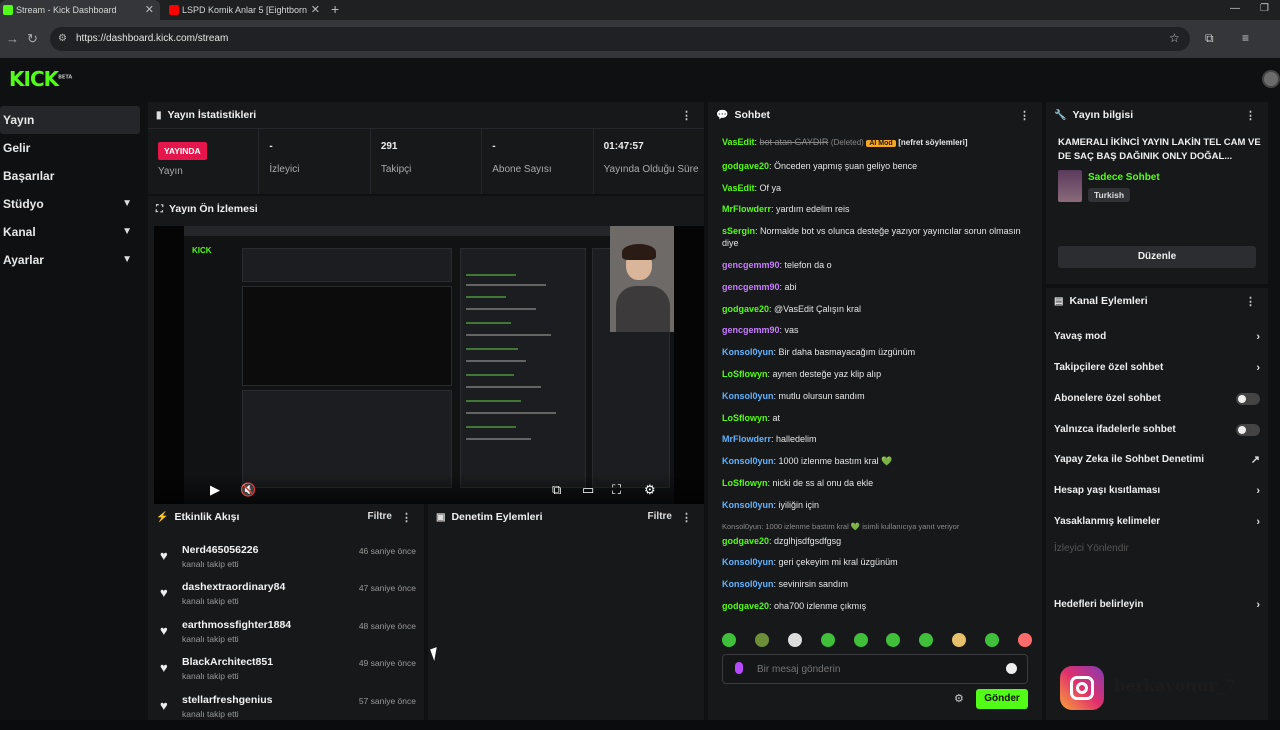 The image size is (1280, 730). I want to click on category-name: Sadece Sohbet, so click(1124, 177).